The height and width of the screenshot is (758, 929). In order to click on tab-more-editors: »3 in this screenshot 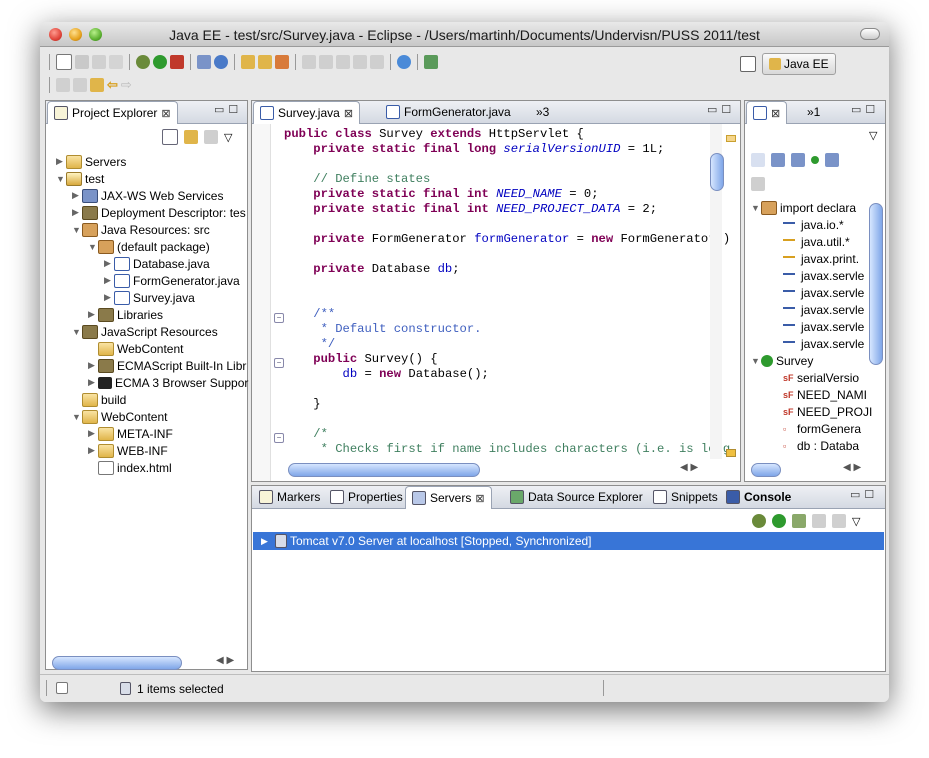, I will do `click(542, 112)`.